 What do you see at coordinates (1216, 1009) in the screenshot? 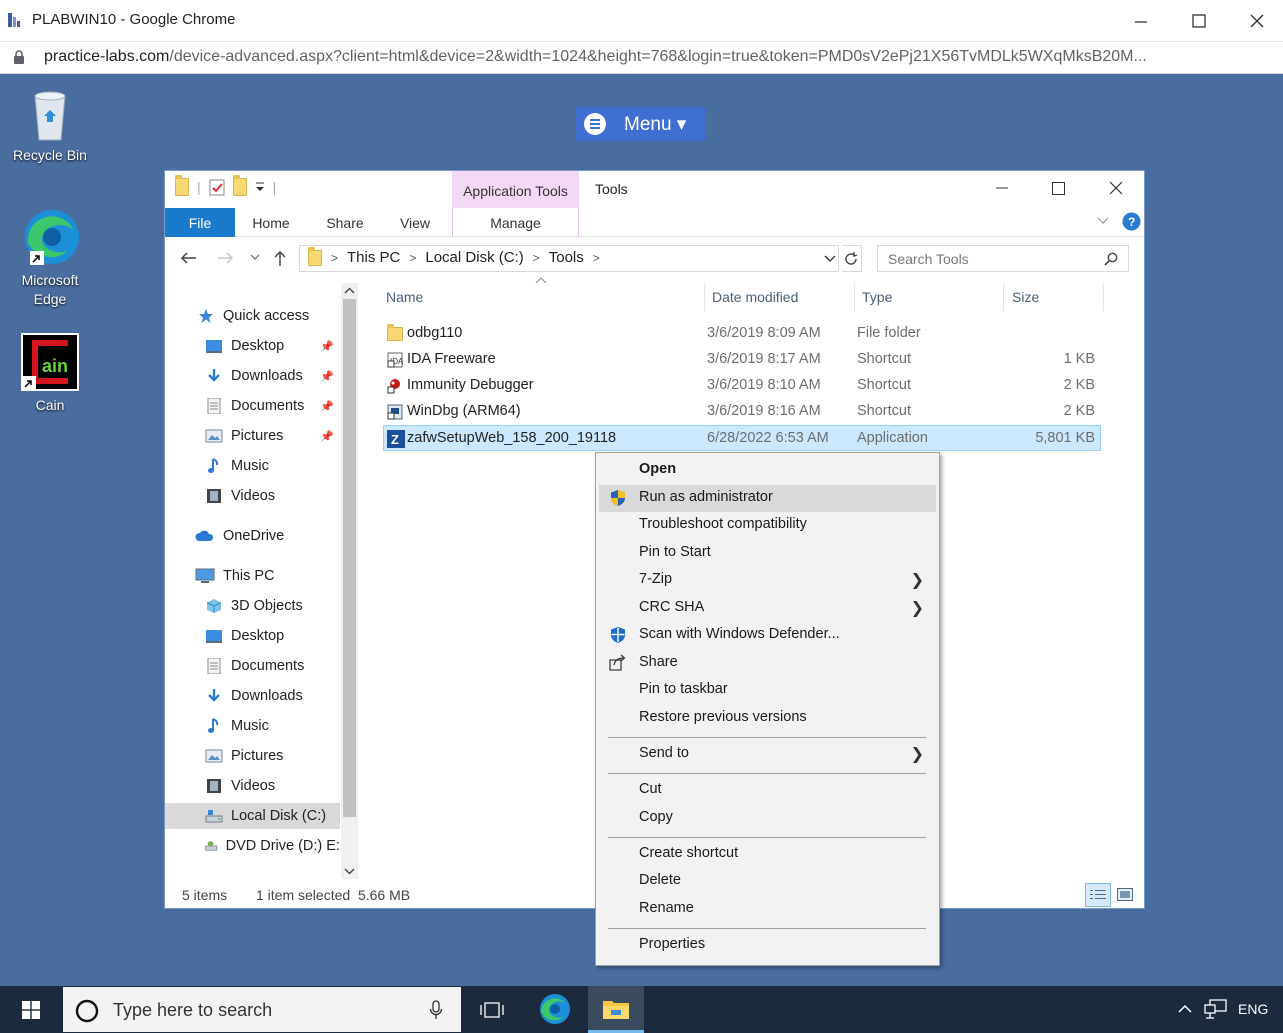
I see `network-icon` at bounding box center [1216, 1009].